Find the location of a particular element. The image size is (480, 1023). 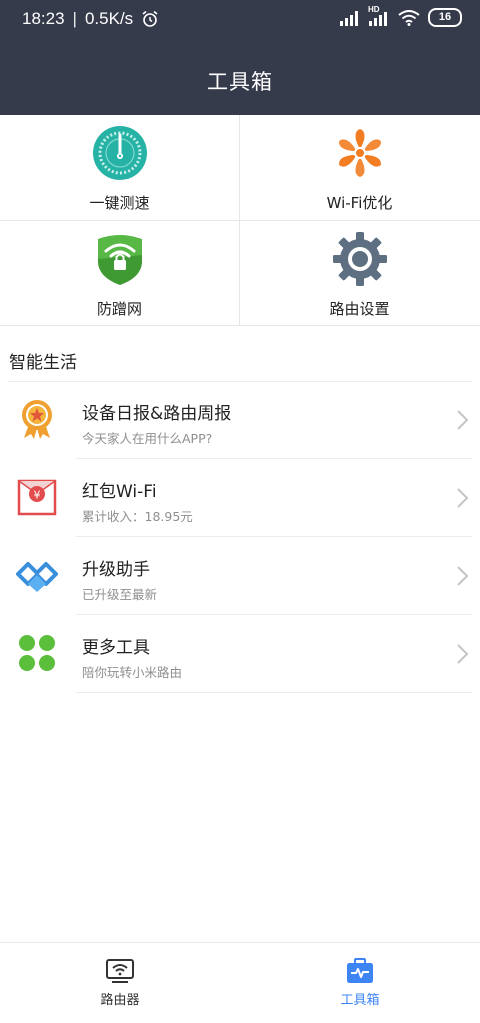

red-envelope-icon: ¥ is located at coordinates (37, 497).